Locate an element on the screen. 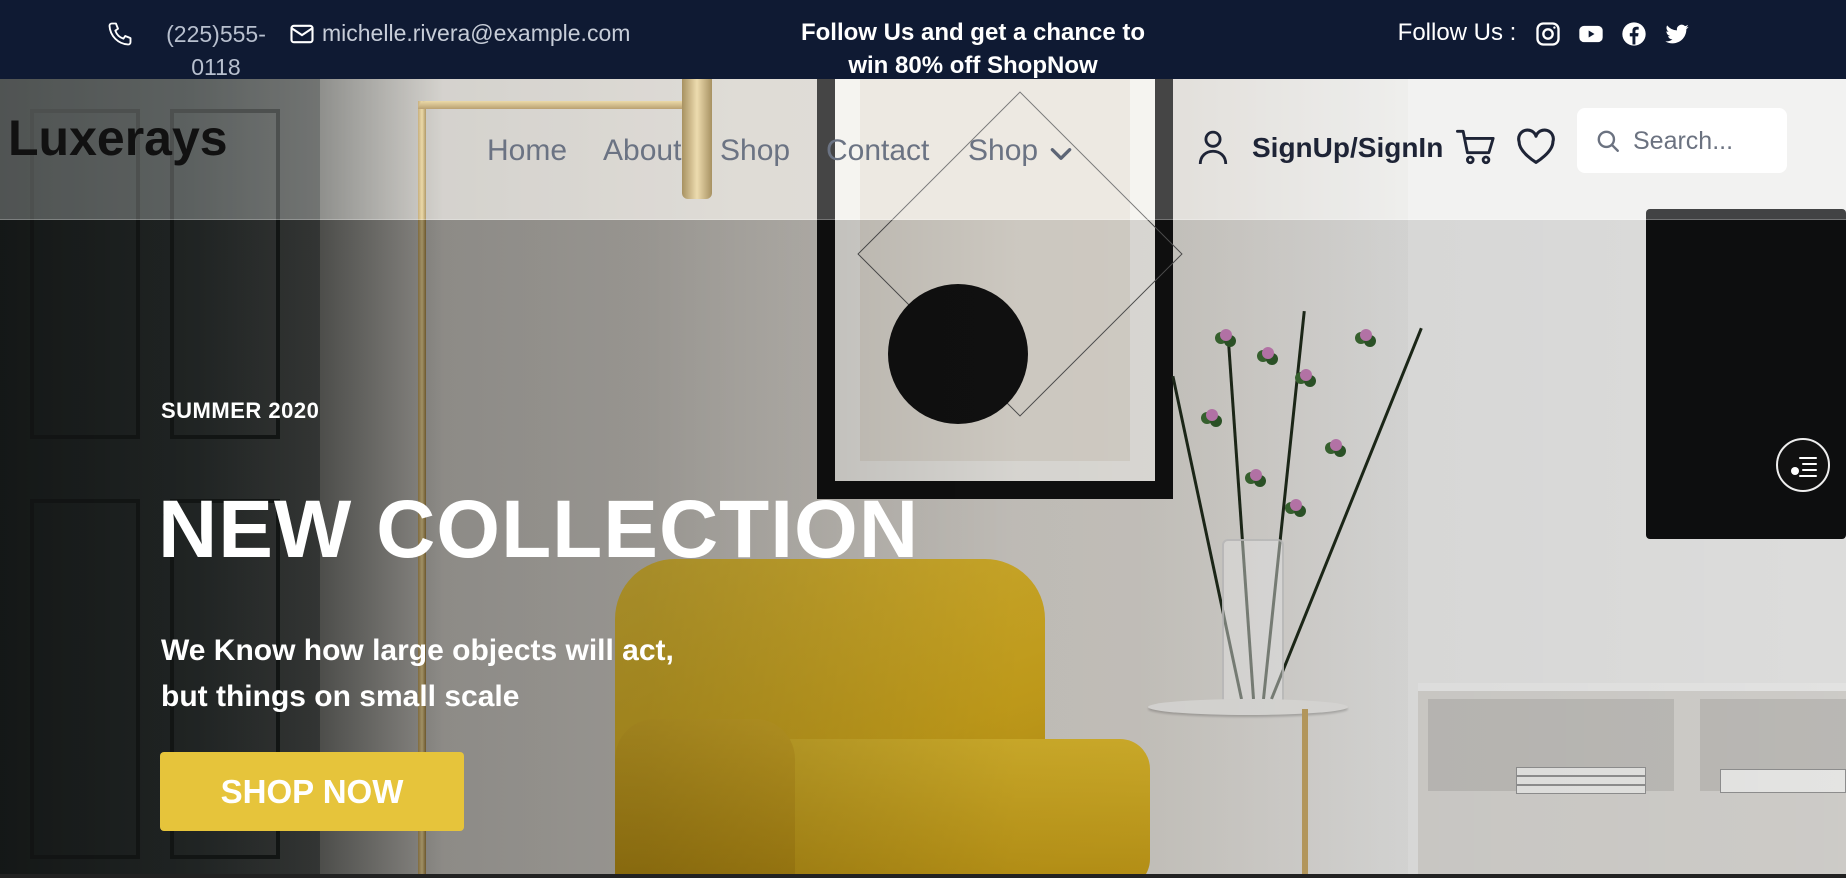 Image resolution: width=1846 pixels, height=878 pixels. filter-menu-button is located at coordinates (1803, 465).